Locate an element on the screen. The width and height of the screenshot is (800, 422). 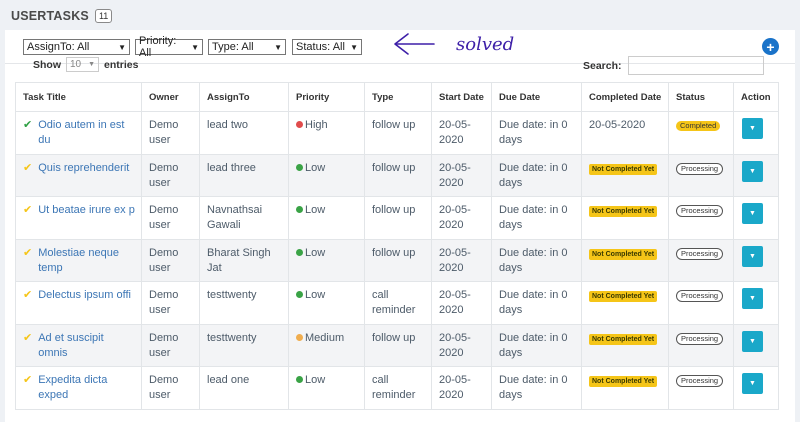
add-task-button: + is located at coordinates (770, 46).